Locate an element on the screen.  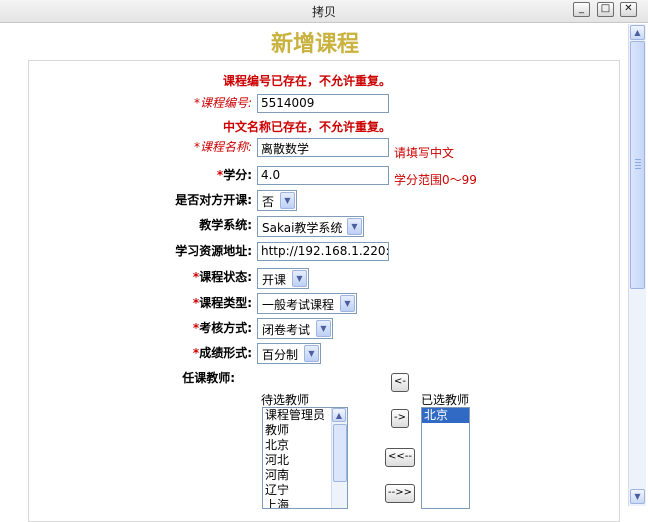
remove-all-button: <<-- is located at coordinates (400, 457).